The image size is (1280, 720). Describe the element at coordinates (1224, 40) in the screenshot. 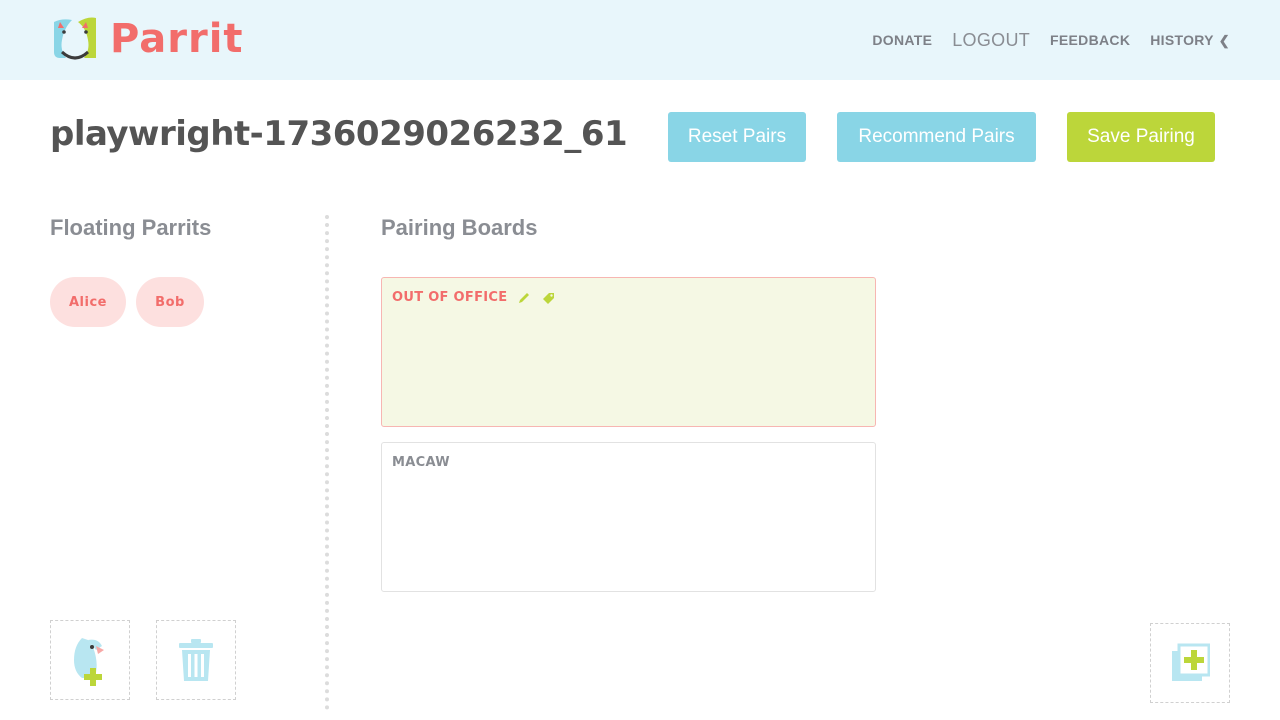

I see `chevron-left-icon: ❮` at that location.